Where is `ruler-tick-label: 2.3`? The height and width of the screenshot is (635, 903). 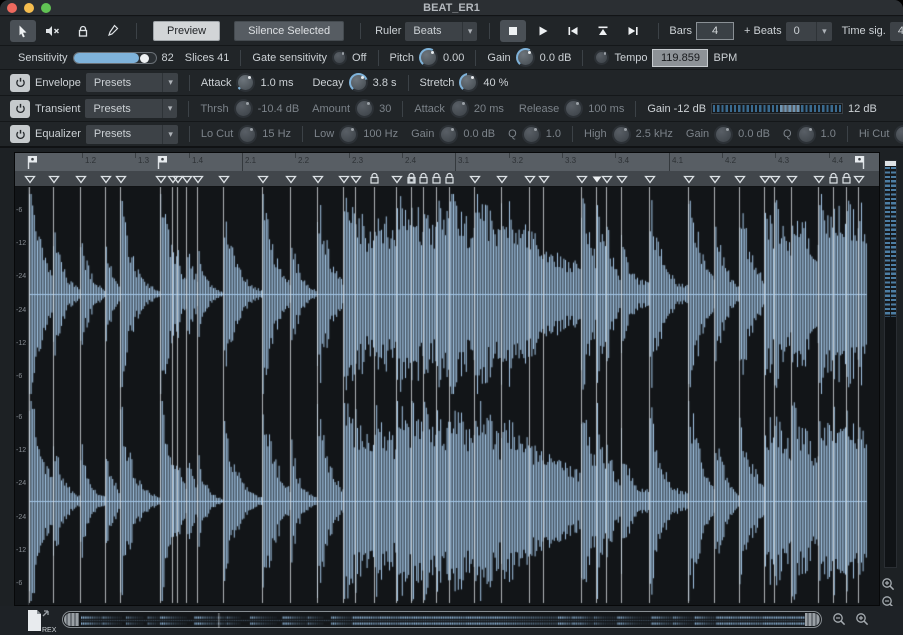
ruler-tick-label: 2.3 is located at coordinates (358, 160).